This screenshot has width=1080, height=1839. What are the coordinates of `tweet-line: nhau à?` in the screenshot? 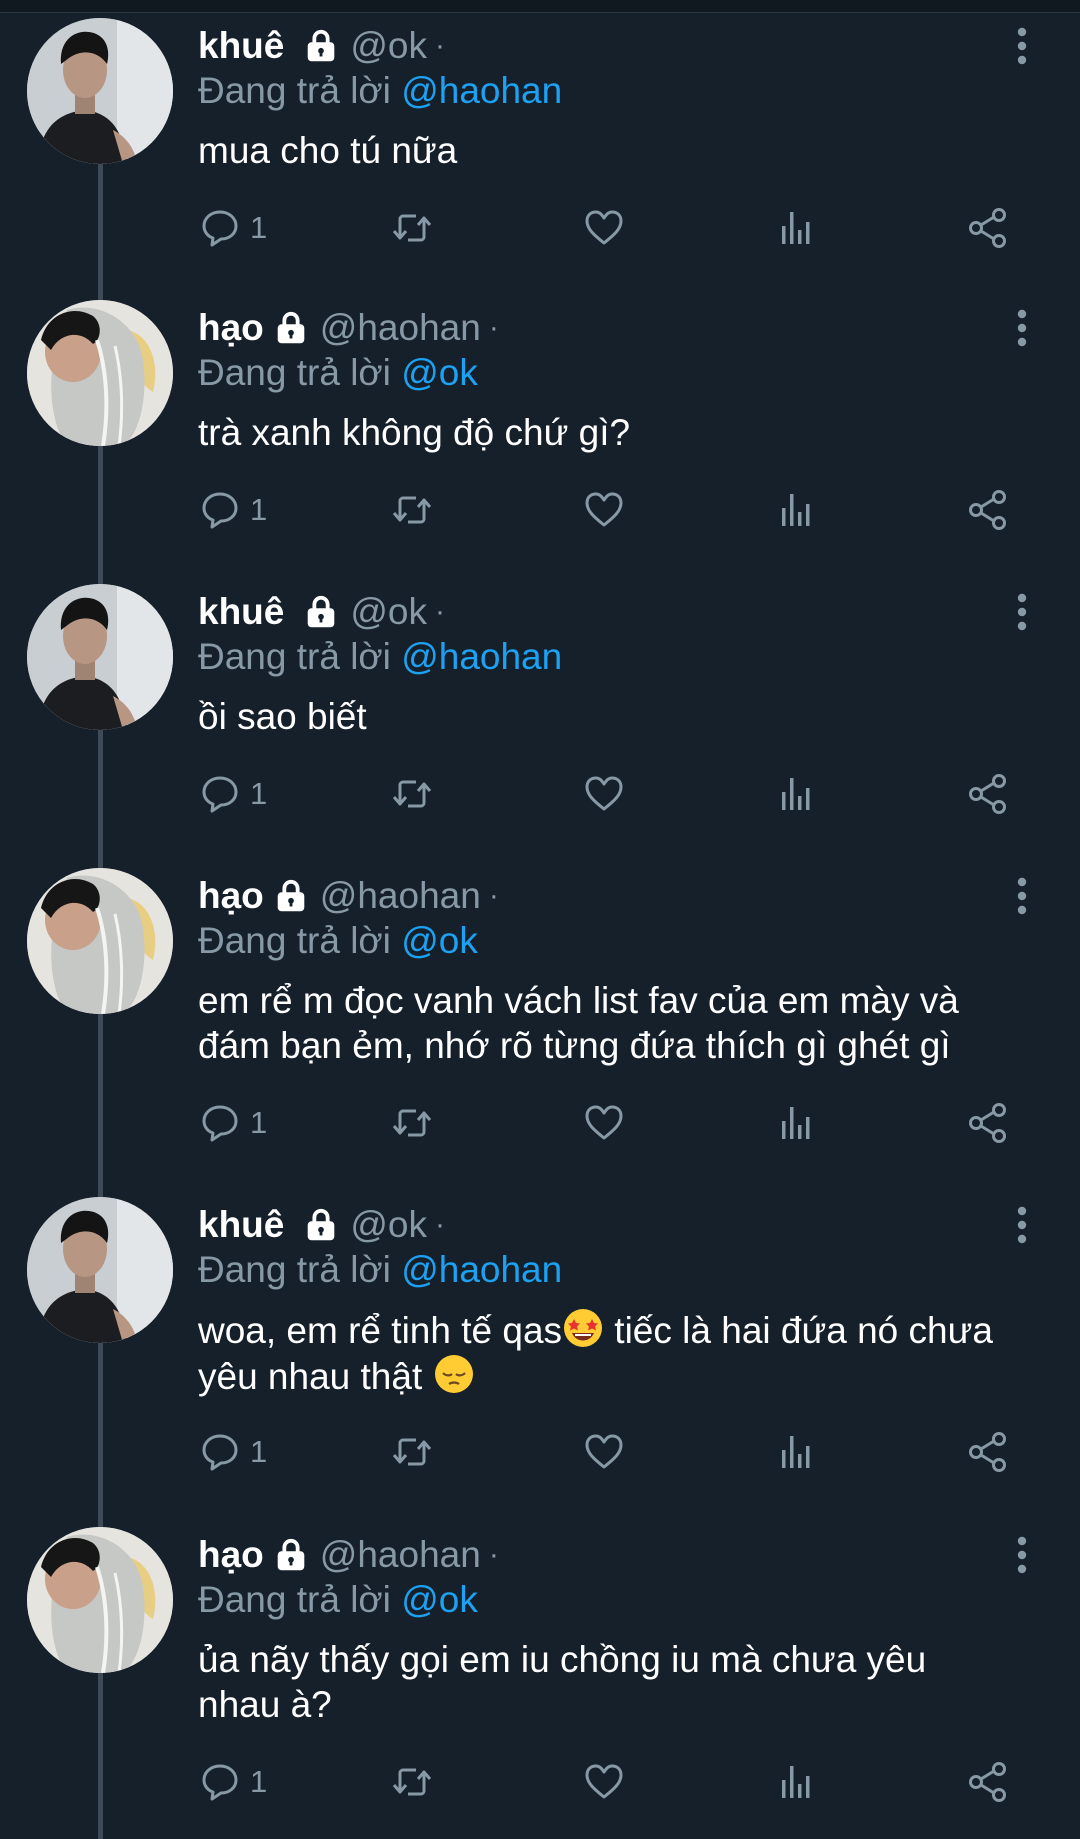 It's located at (265, 1704).